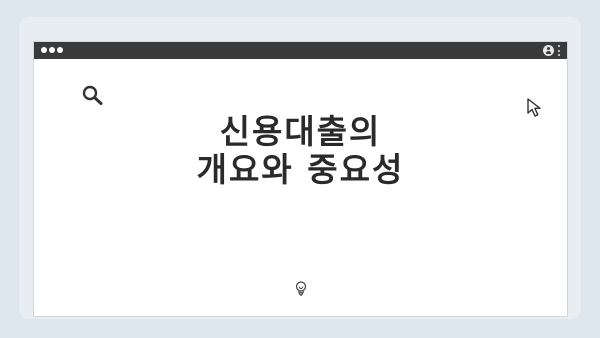 This screenshot has width=600, height=338. What do you see at coordinates (52, 50) in the screenshot?
I see `minimize-dot-icon` at bounding box center [52, 50].